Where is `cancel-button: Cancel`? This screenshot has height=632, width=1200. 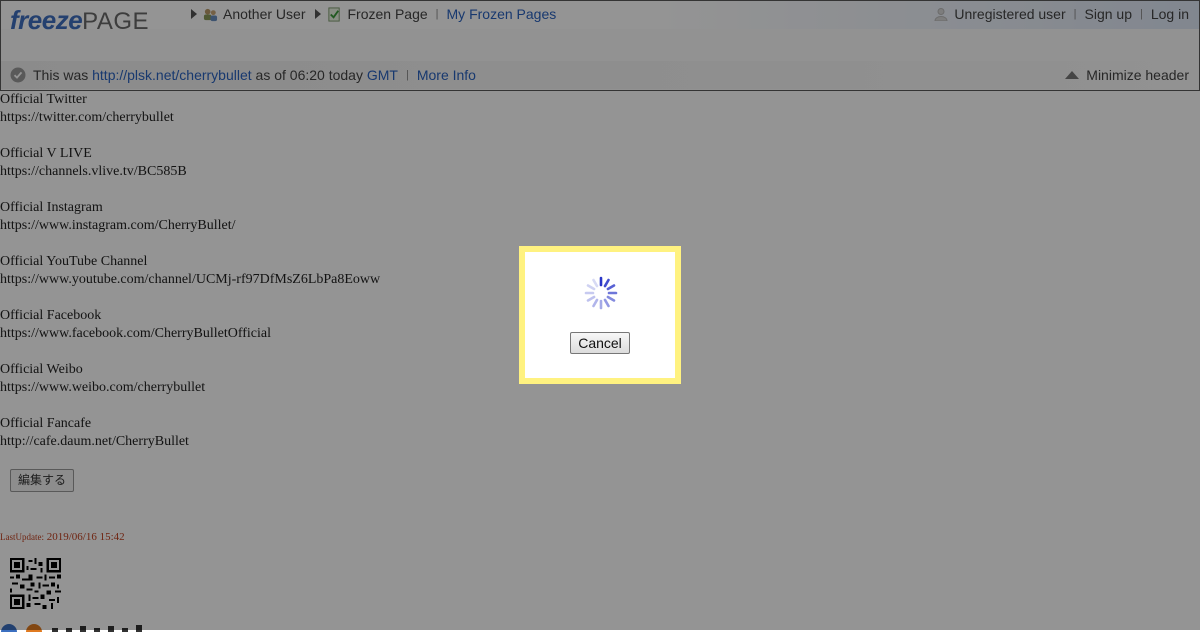 cancel-button: Cancel is located at coordinates (600, 343).